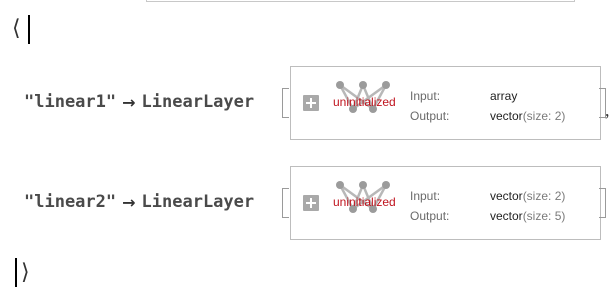  I want to click on association-open-bracket: ⟨, so click(16, 28).